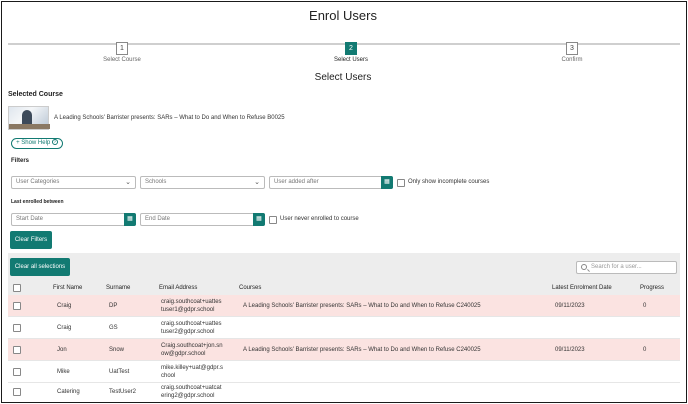 The height and width of the screenshot is (404, 688). I want to click on start-date-input: Start Date ▦, so click(73, 219).